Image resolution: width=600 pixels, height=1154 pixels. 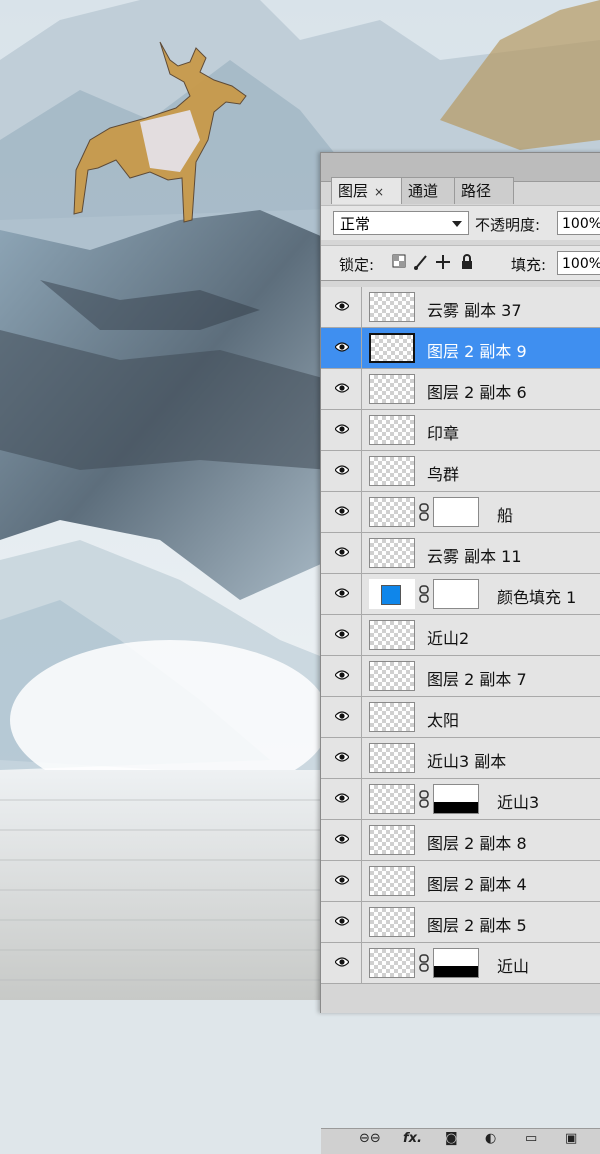 What do you see at coordinates (460, 717) in the screenshot?
I see `layer-row: 太阳` at bounding box center [460, 717].